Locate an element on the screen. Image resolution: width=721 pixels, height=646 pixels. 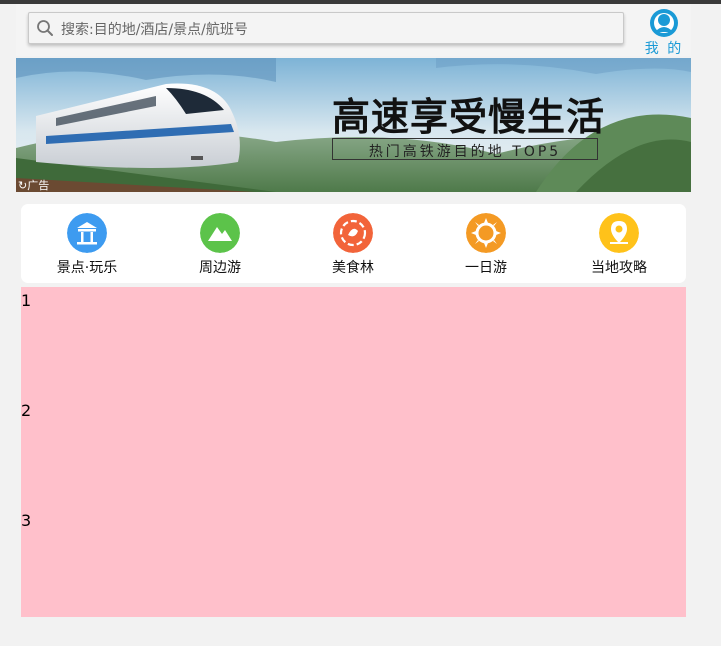
user-icon is located at coordinates (664, 23).